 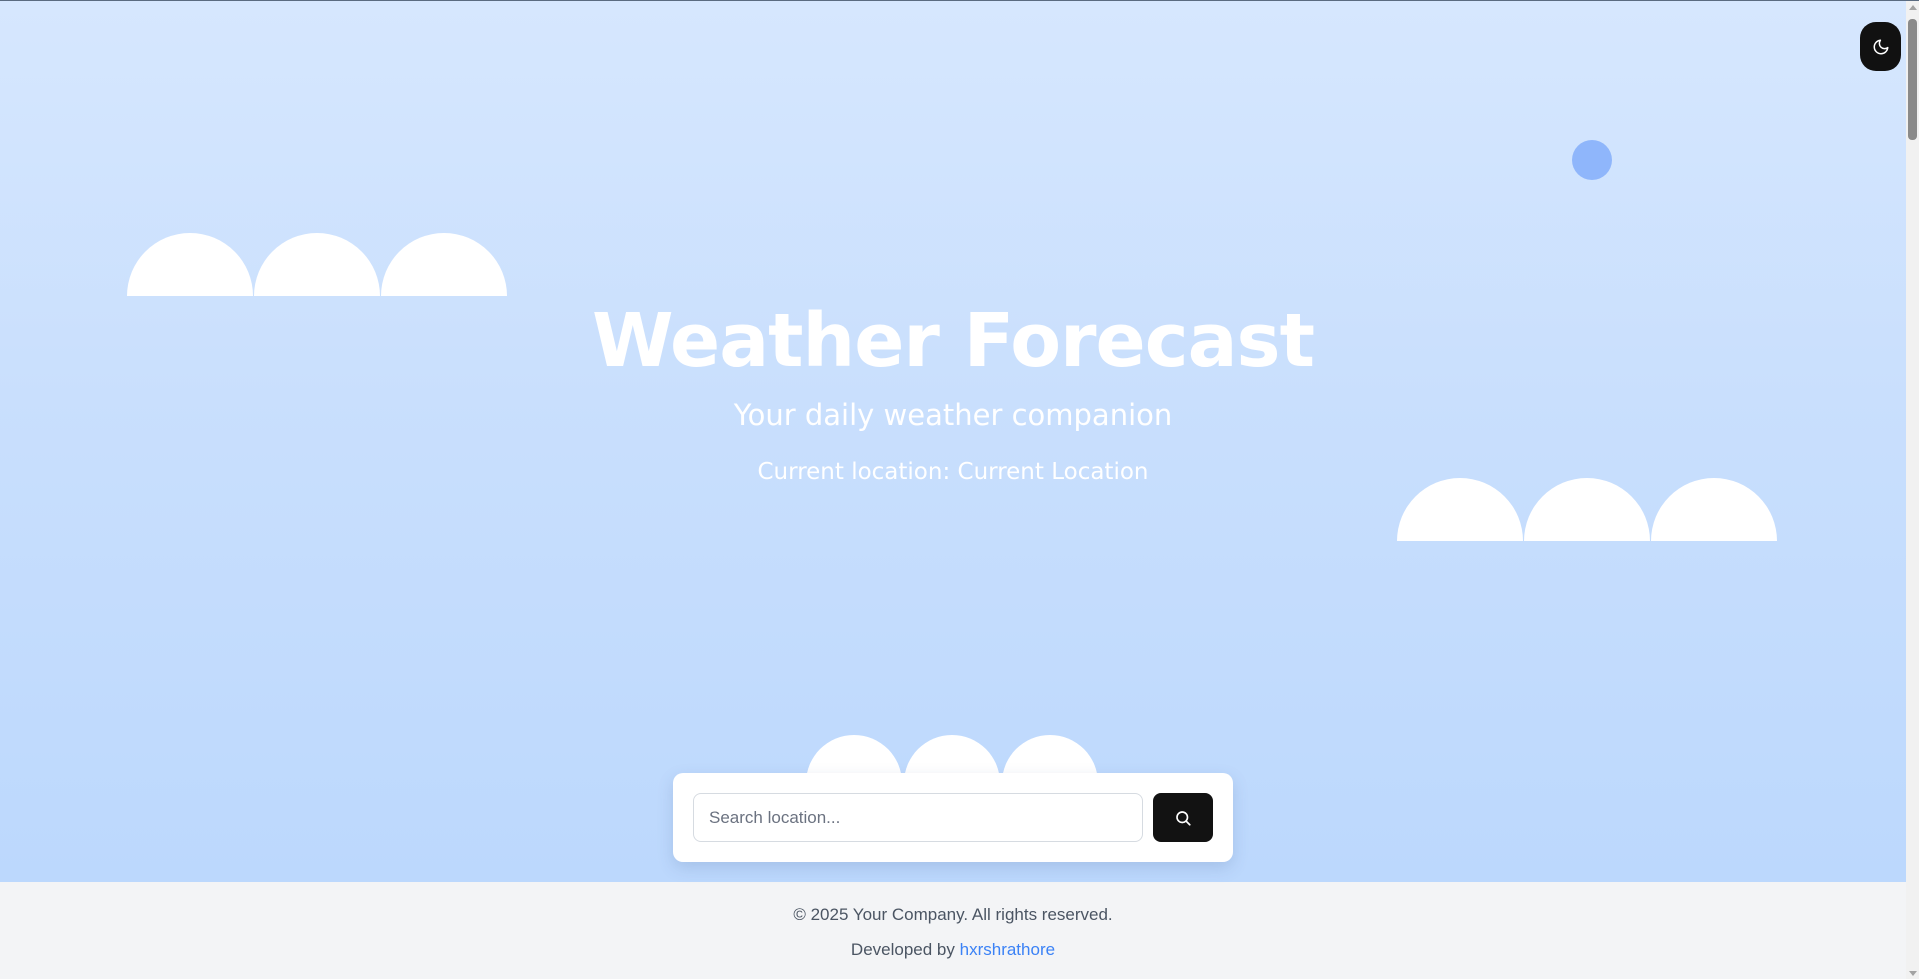 I want to click on footer-developer-line: Developed by hxrshrathore, so click(x=953, y=950).